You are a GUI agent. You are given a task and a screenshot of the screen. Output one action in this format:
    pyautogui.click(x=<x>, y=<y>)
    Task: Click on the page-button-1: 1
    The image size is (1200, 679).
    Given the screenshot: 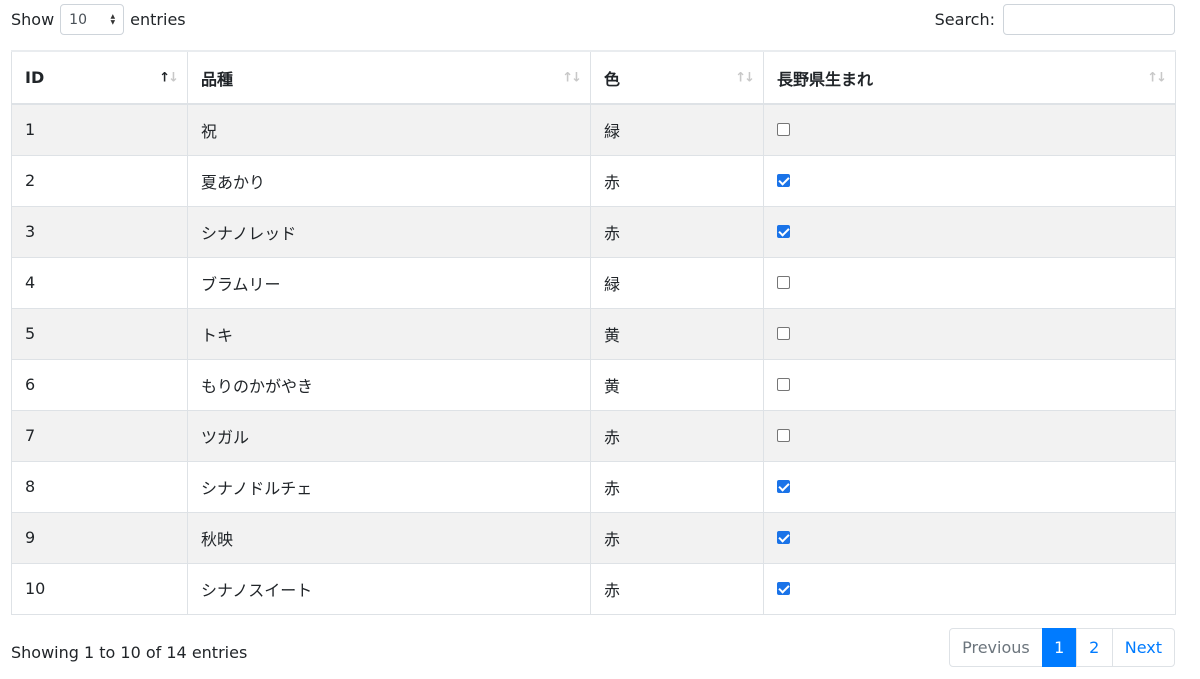 What is the action you would take?
    pyautogui.click(x=1059, y=647)
    